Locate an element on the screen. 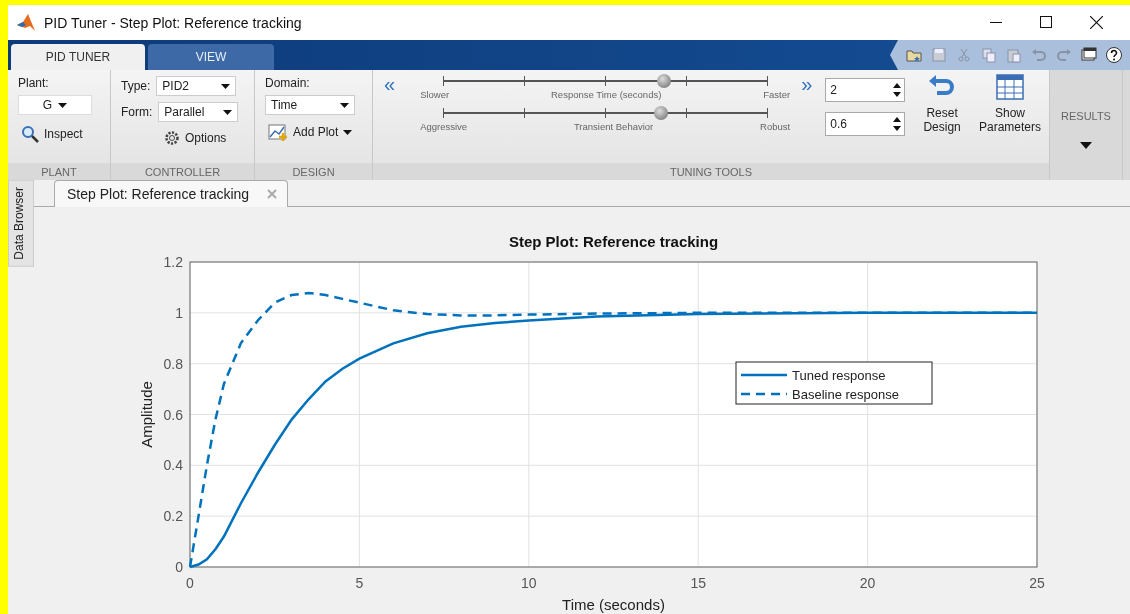  faster-button: » is located at coordinates (807, 84).